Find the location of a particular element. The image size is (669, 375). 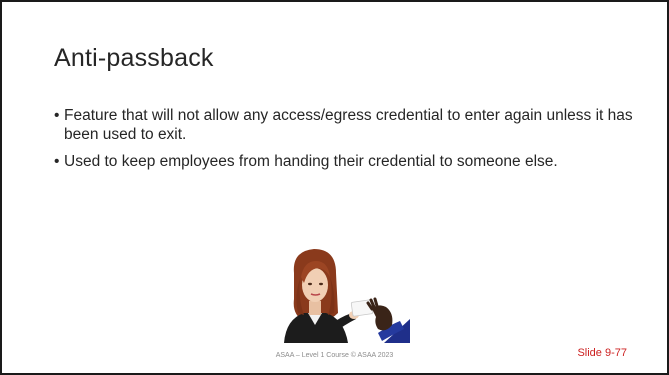

slide-number: Slide 9-77 is located at coordinates (602, 353).